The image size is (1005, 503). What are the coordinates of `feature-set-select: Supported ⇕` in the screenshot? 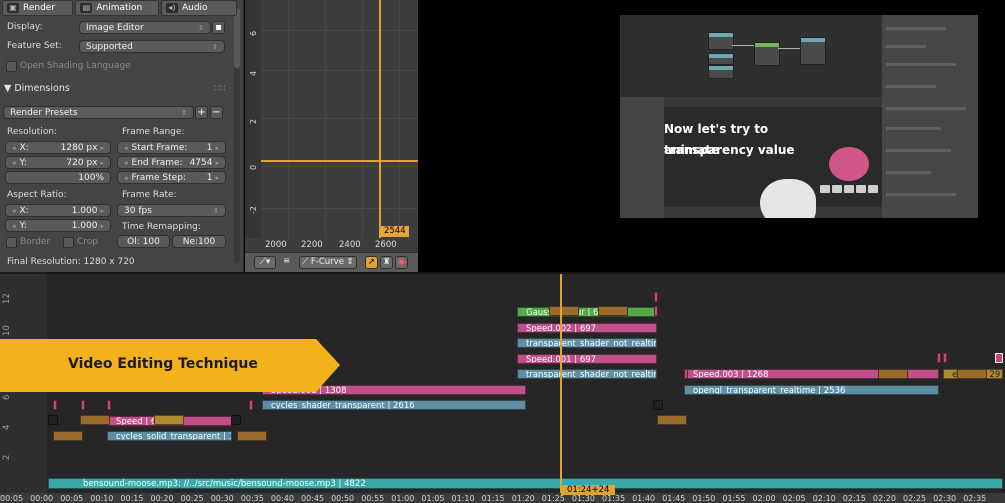 It's located at (152, 46).